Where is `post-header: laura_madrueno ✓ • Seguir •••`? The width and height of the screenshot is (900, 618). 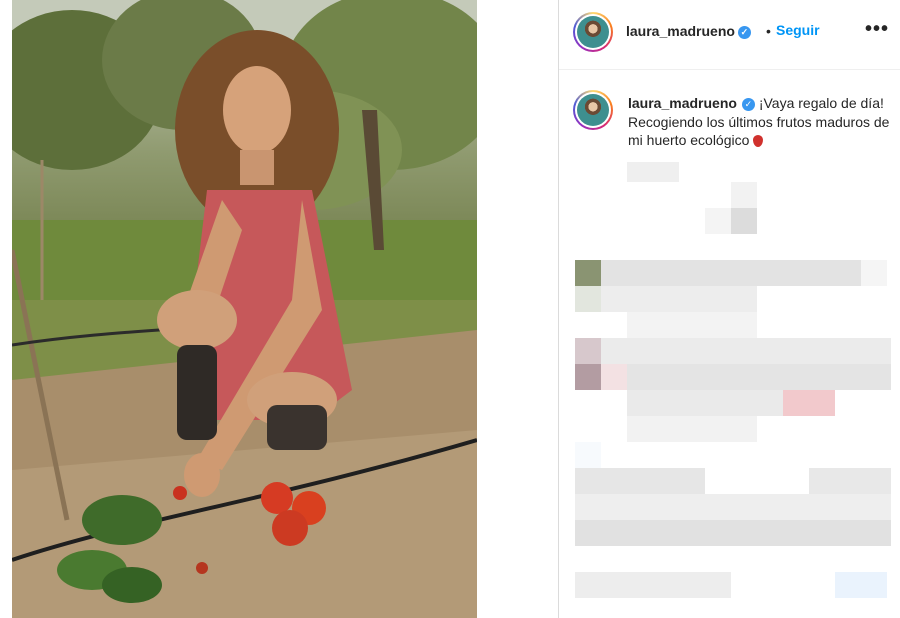 post-header: laura_madrueno ✓ • Seguir ••• is located at coordinates (729, 35).